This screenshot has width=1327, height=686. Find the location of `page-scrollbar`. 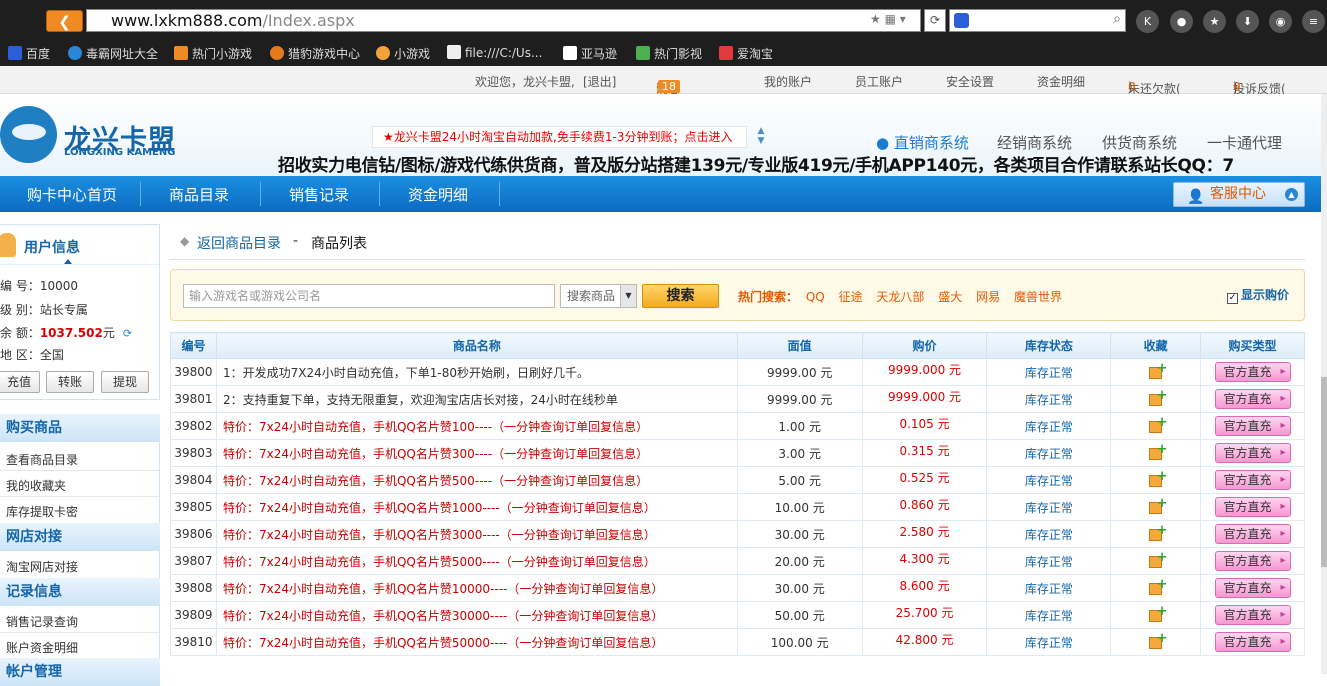

page-scrollbar is located at coordinates (1324, 384).